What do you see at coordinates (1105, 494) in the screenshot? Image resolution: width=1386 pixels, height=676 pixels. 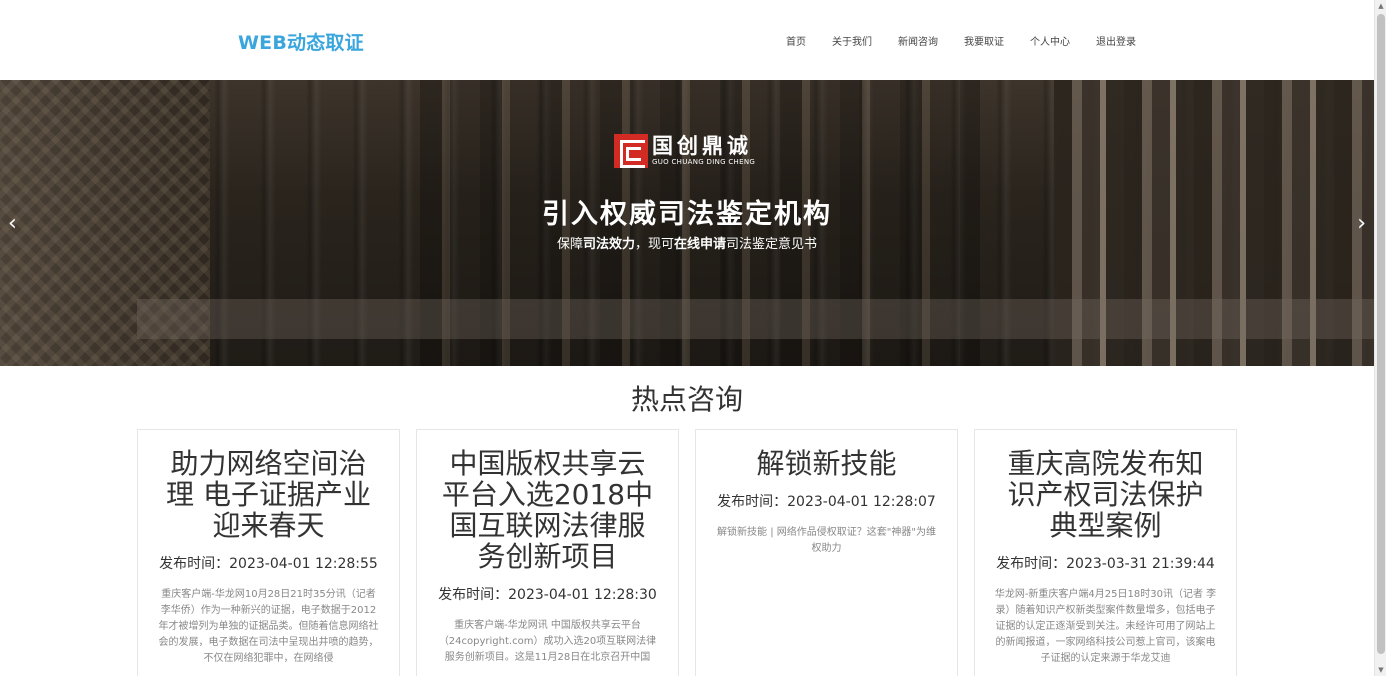 I see `news-card-title: 重庆高院发布知识产权司法保护典型案例` at bounding box center [1105, 494].